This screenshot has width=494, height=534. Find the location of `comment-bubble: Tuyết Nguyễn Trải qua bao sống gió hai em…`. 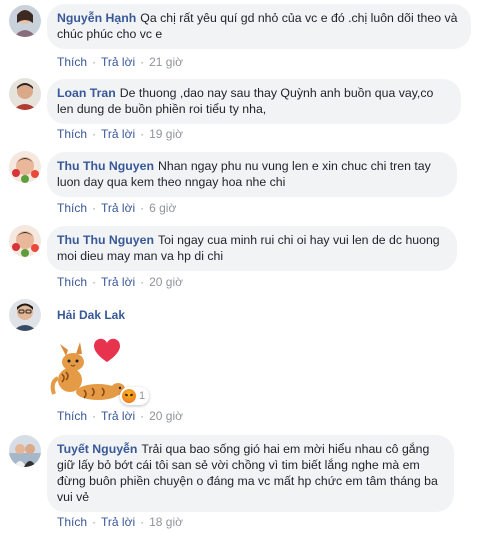

comment-bubble: Tuyết Nguyễn Trải qua bao sống gió hai em… is located at coordinates (250, 473).